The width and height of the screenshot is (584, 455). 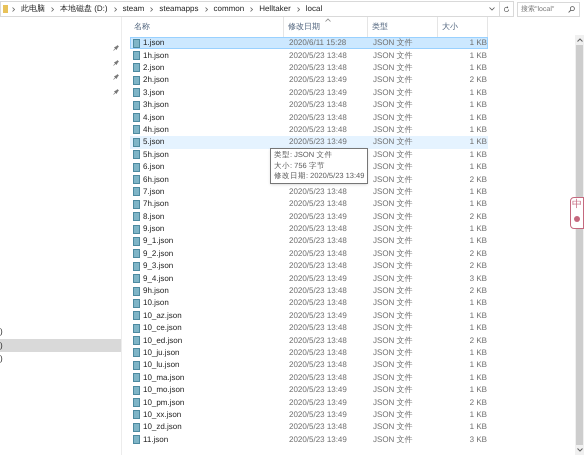 I want to click on ime-badge: 中, so click(x=577, y=213).